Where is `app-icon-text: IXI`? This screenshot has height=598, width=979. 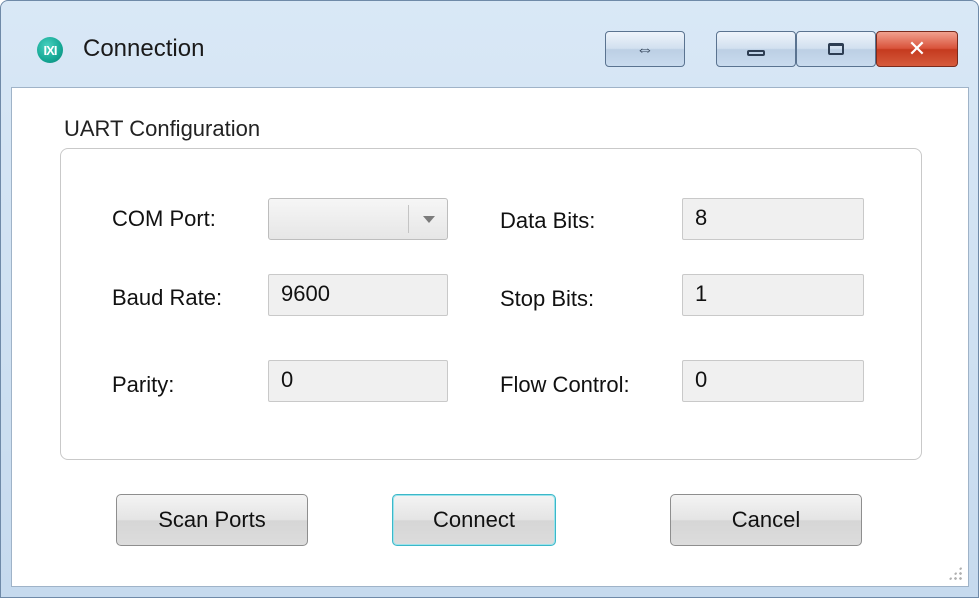
app-icon-text: IXI is located at coordinates (50, 50).